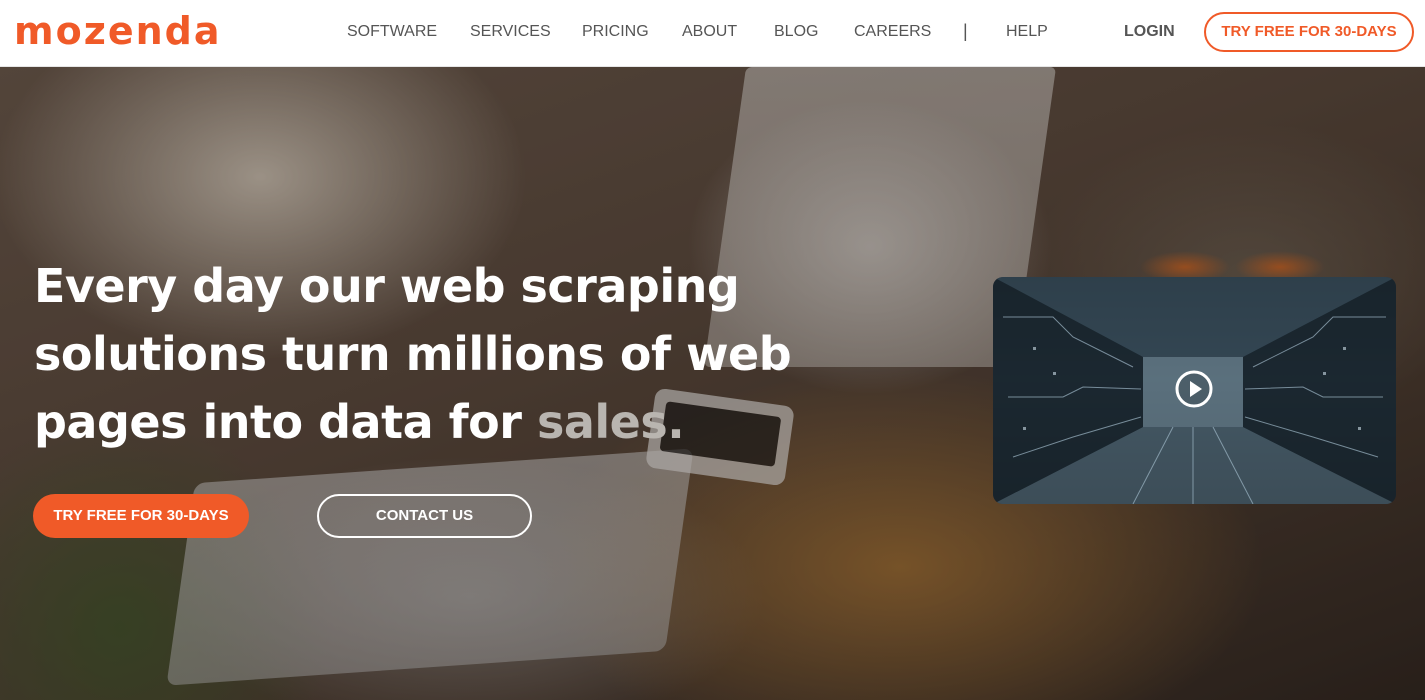  I want to click on header-try-free-button: TRY FREE FOR 30-DAYS, so click(1309, 32).